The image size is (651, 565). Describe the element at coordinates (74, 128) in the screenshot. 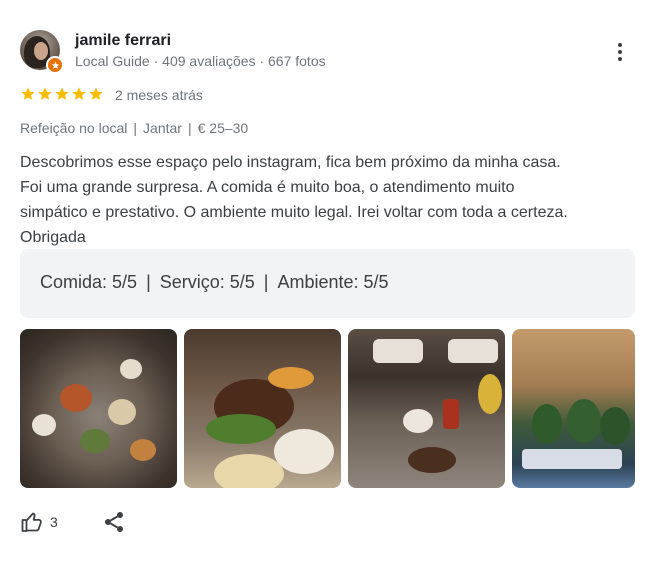

I see `tag-service-type: Refeição no local` at that location.